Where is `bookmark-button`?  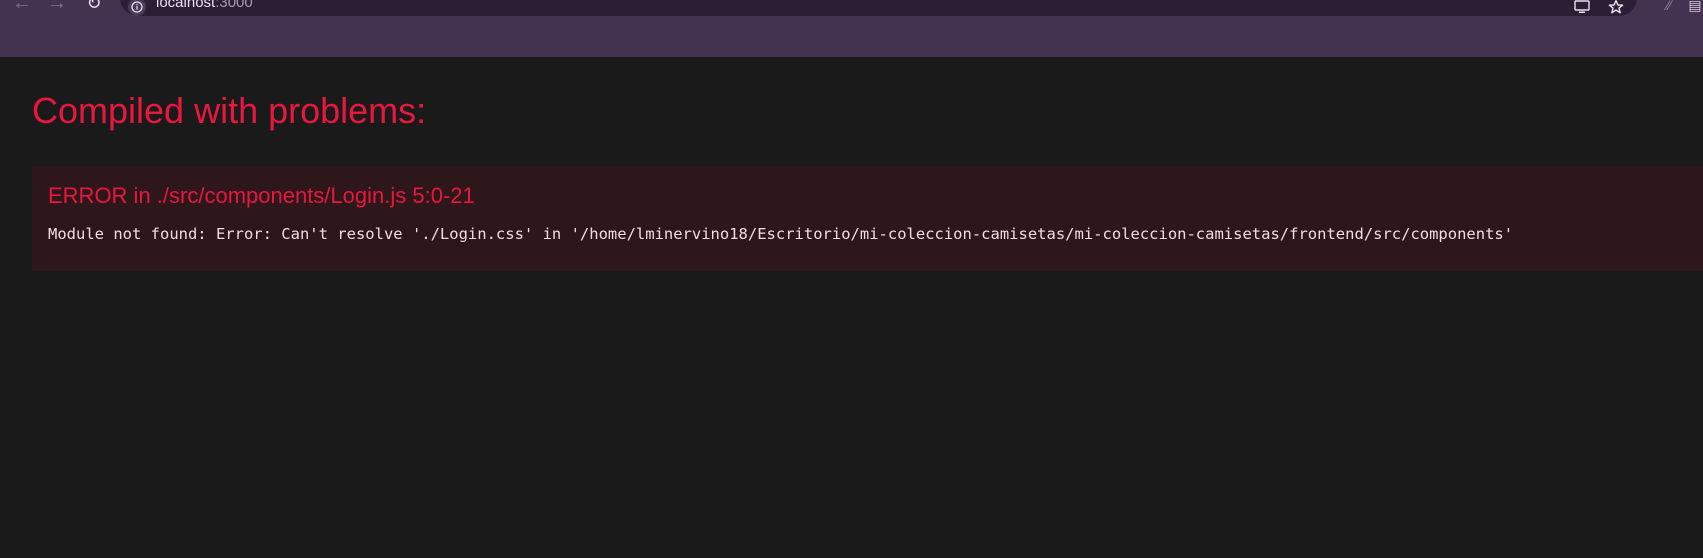
bookmark-button is located at coordinates (1616, 8).